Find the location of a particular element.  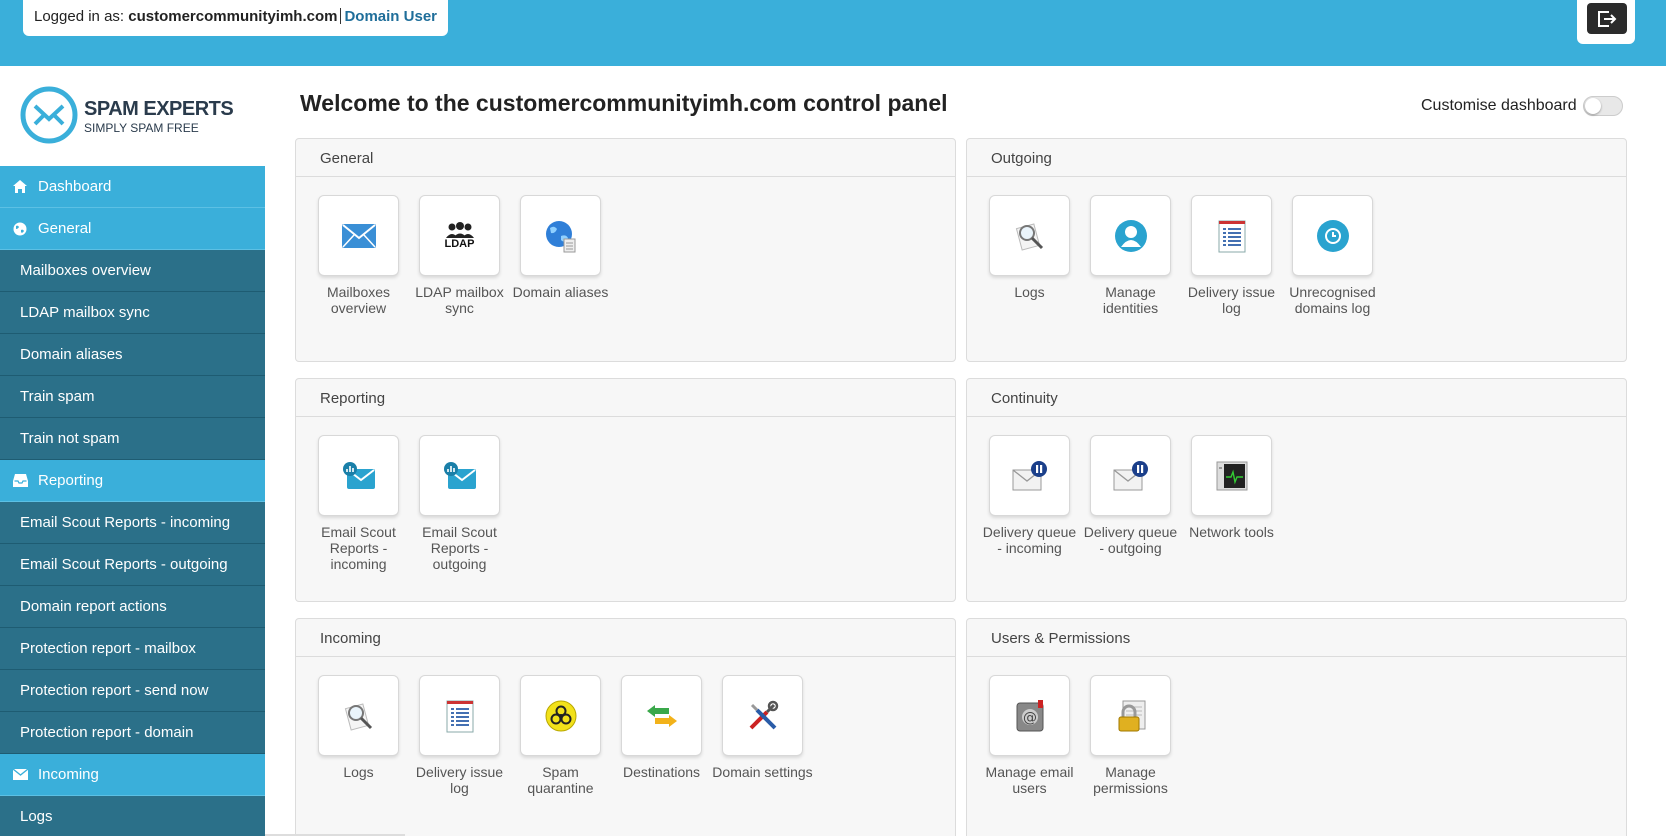

customise-dashboard-toggle is located at coordinates (1602, 106).